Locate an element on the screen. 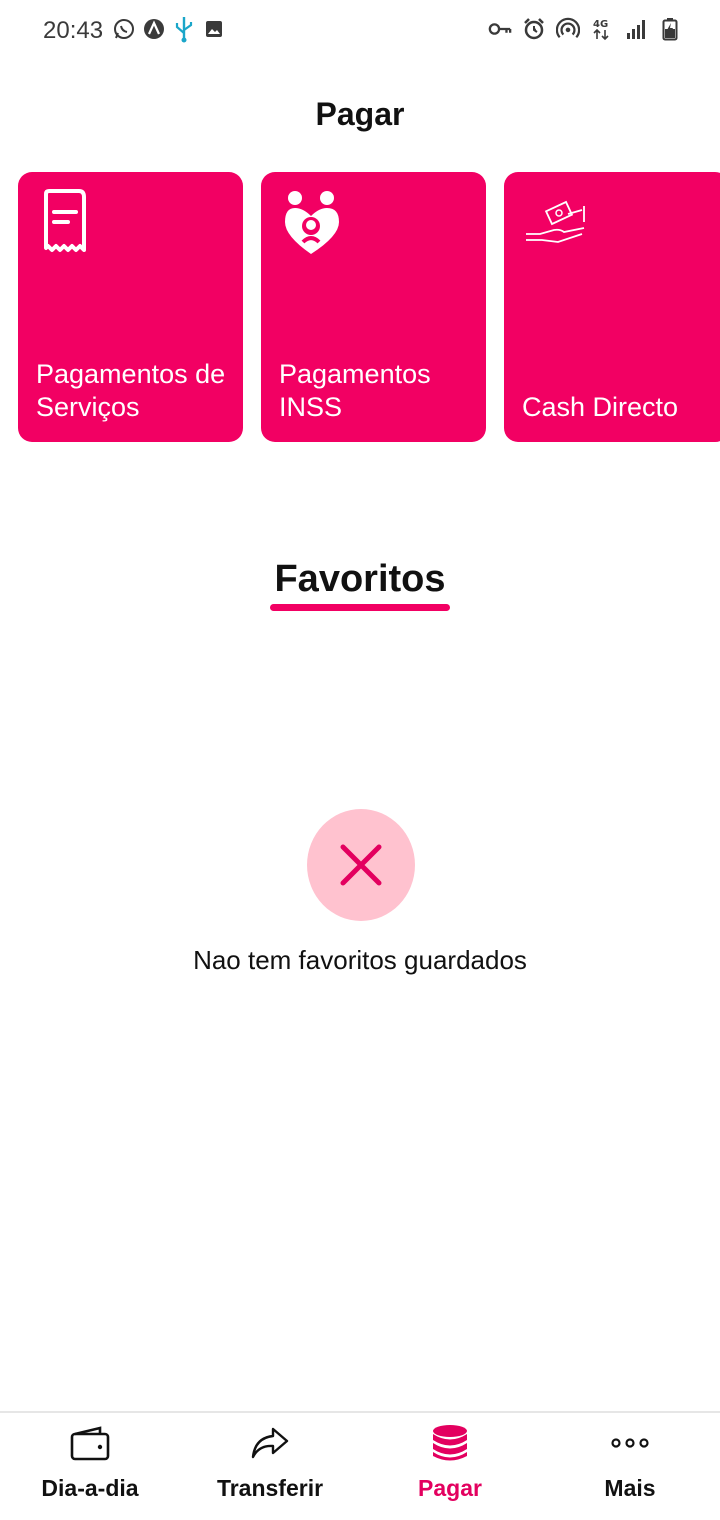  status-bar: 20:43 4G is located at coordinates (360, 30).